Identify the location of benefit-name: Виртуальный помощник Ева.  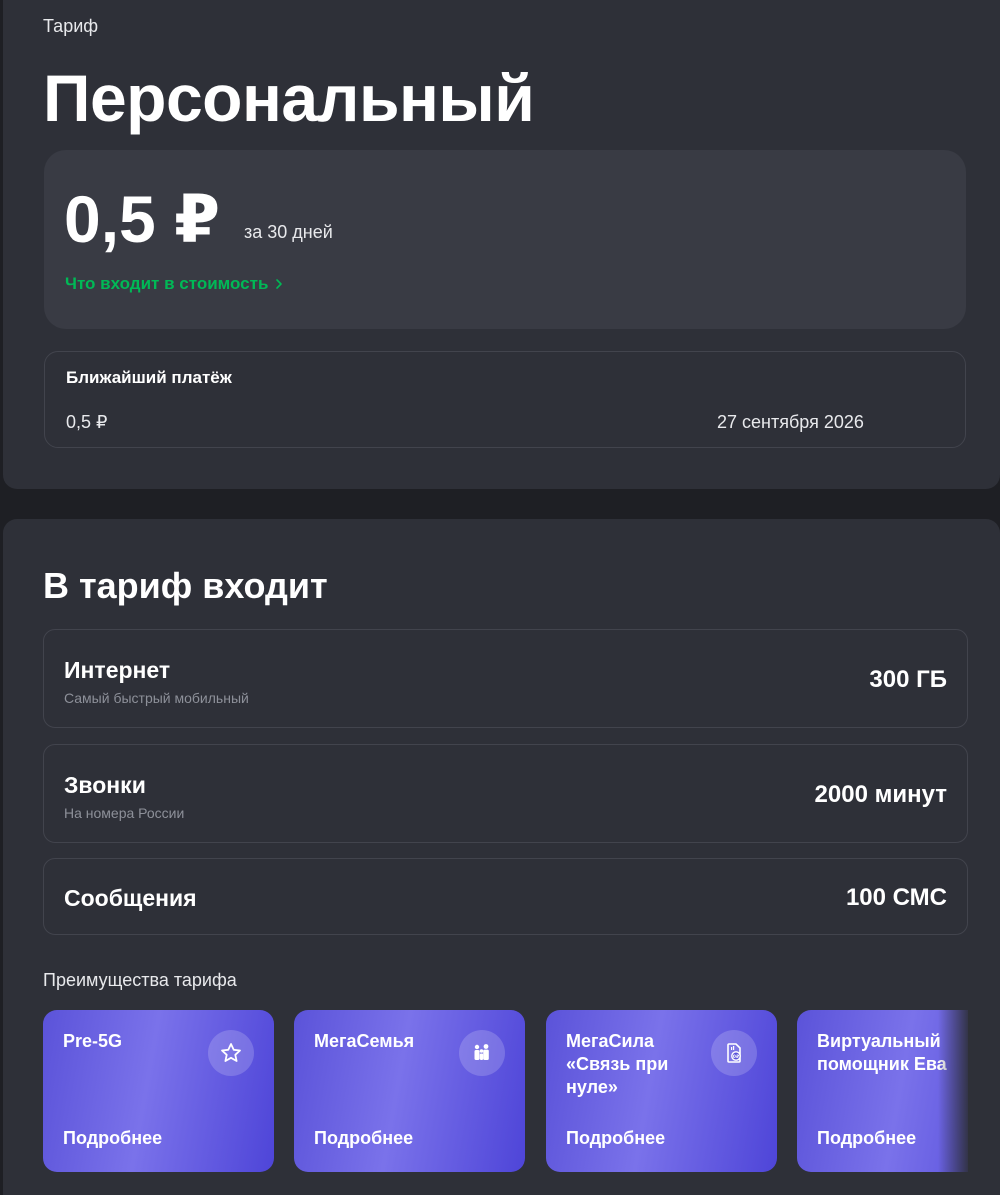
(882, 1052).